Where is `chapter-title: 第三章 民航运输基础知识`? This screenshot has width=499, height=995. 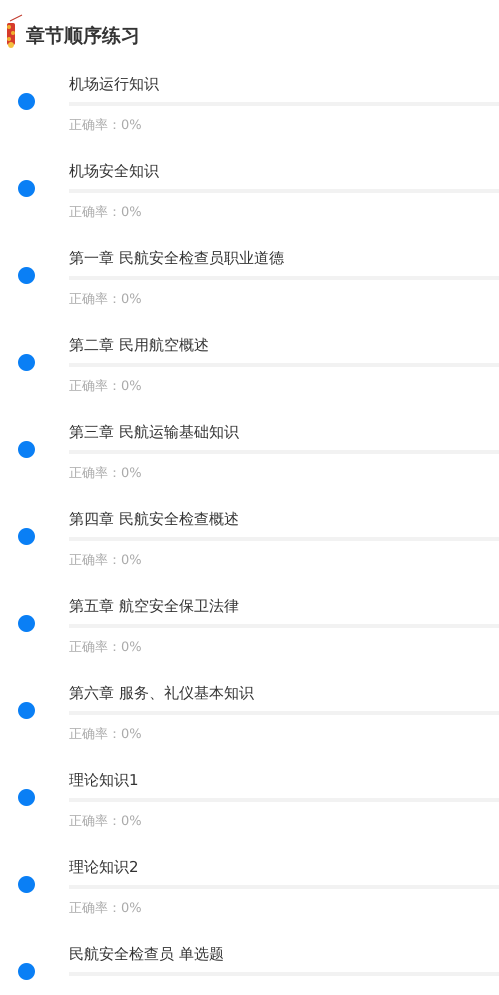 chapter-title: 第三章 民航运输基础知识 is located at coordinates (284, 432).